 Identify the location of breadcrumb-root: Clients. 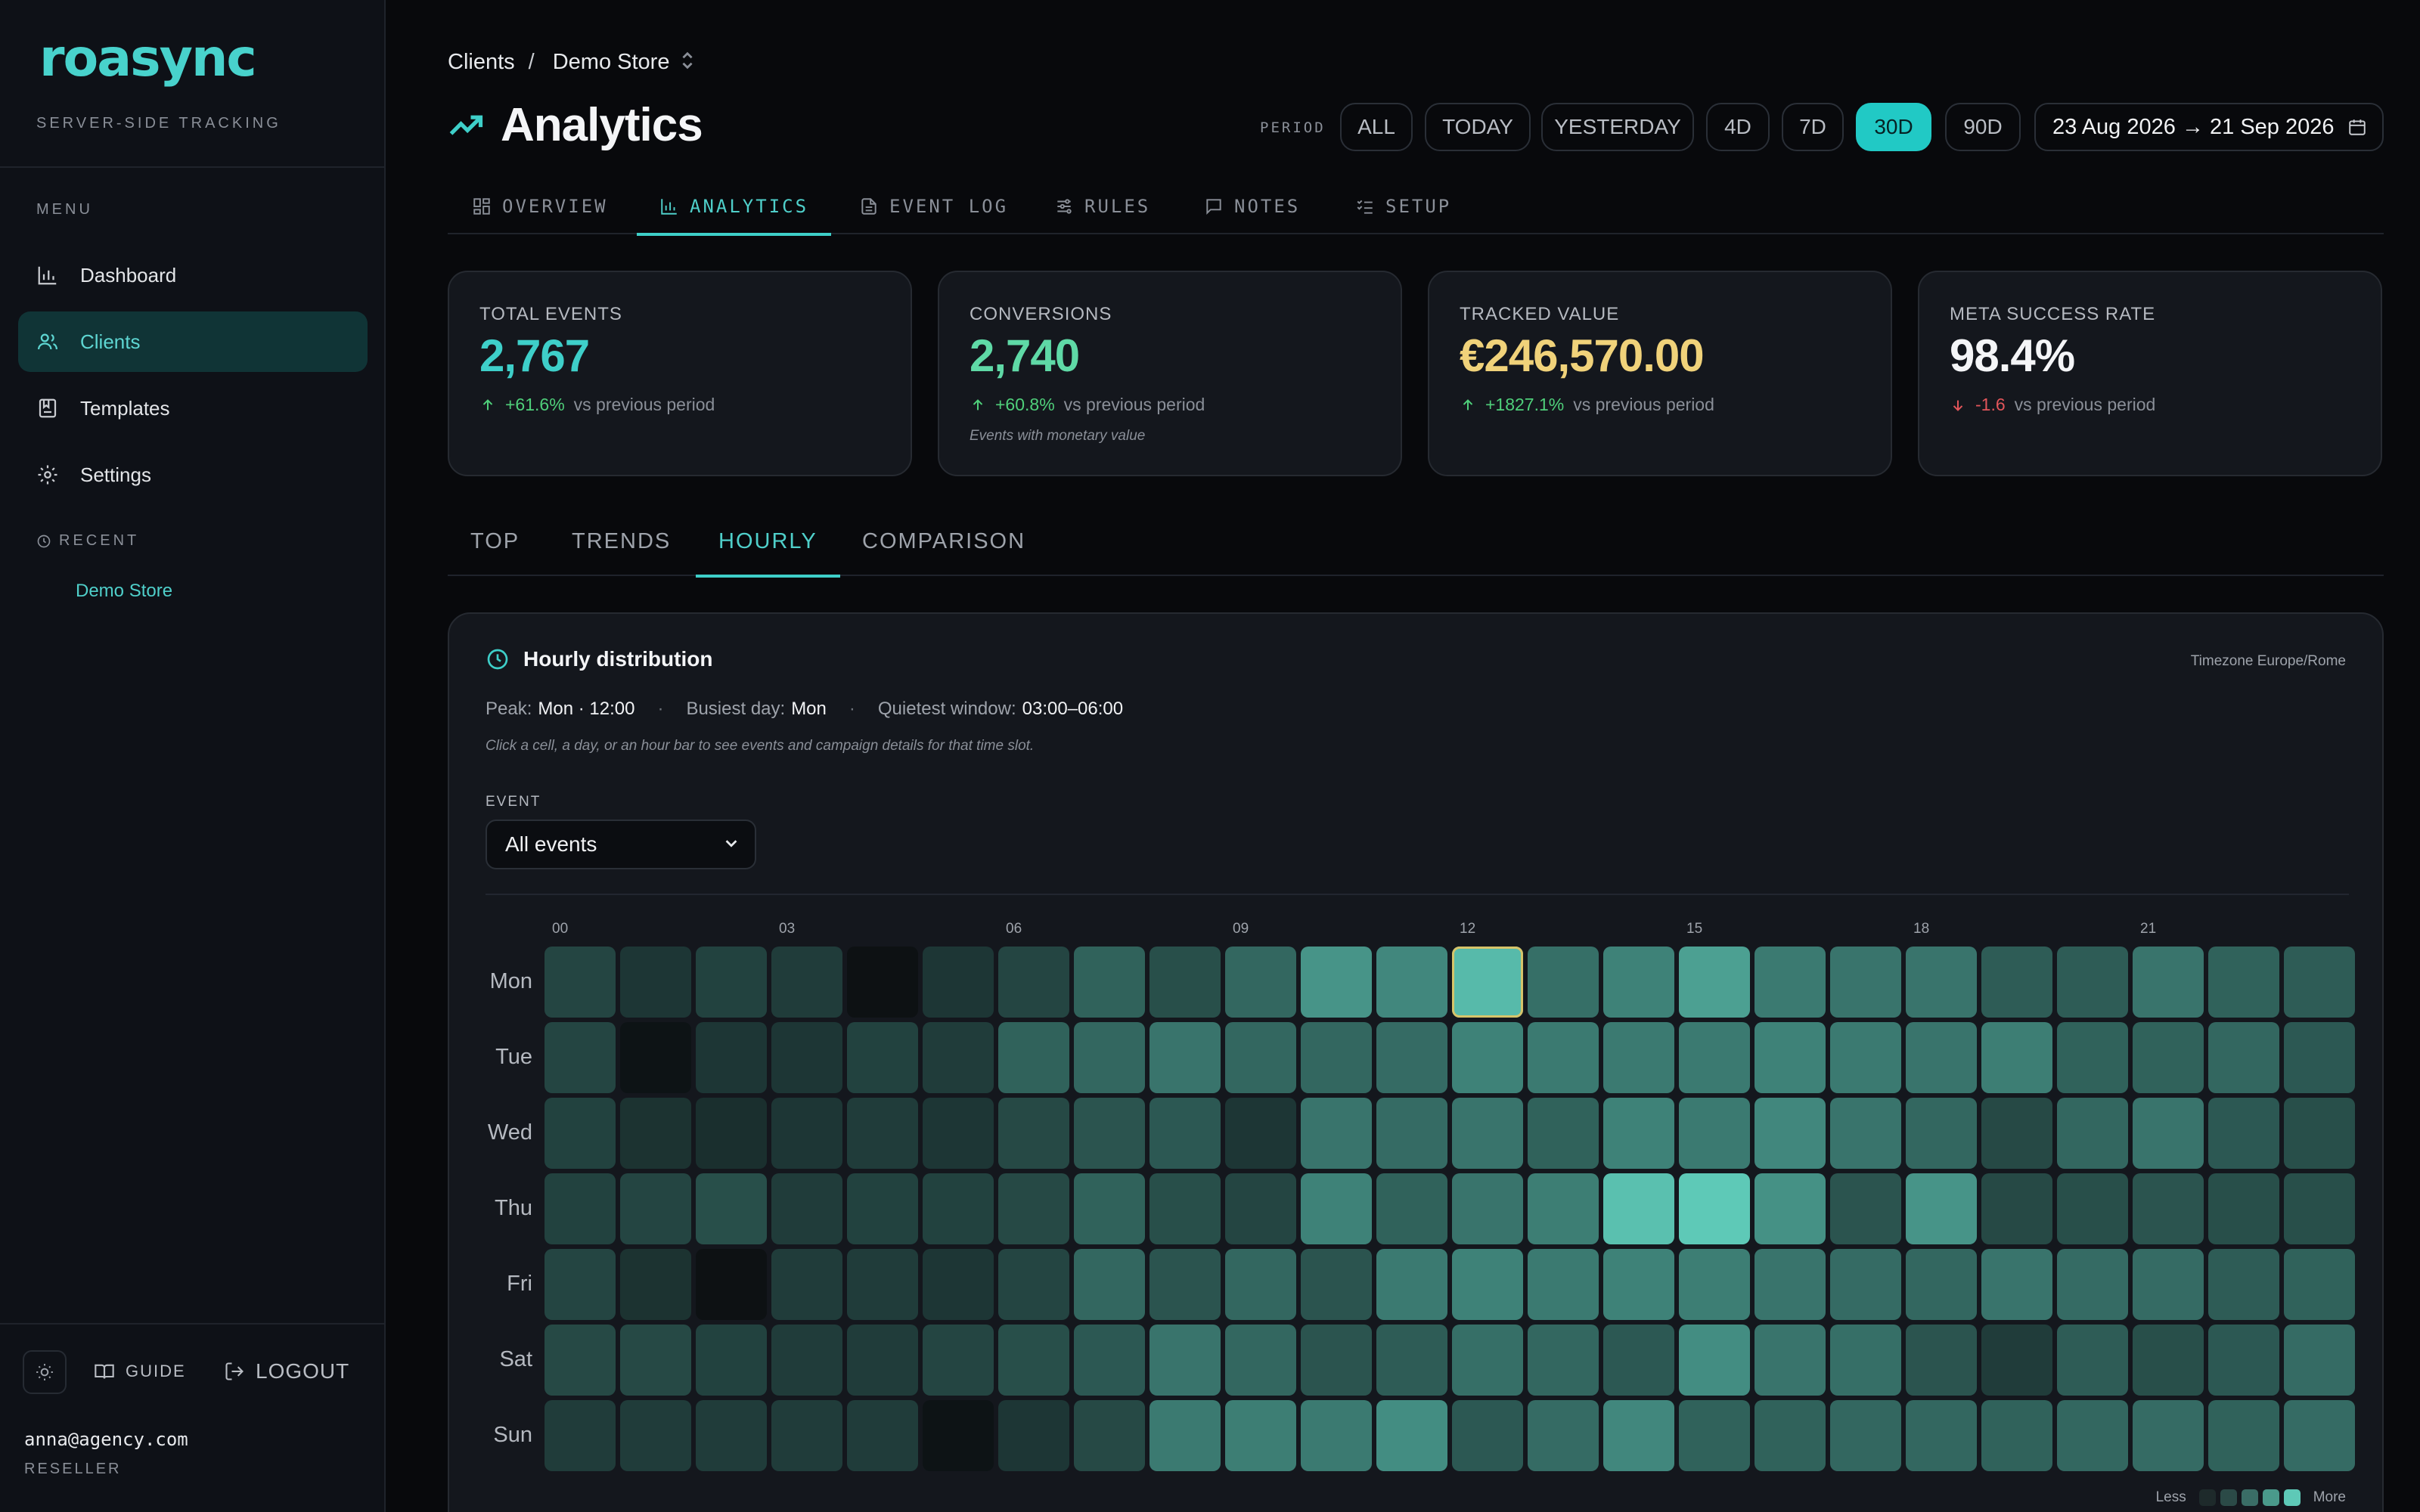
(482, 62).